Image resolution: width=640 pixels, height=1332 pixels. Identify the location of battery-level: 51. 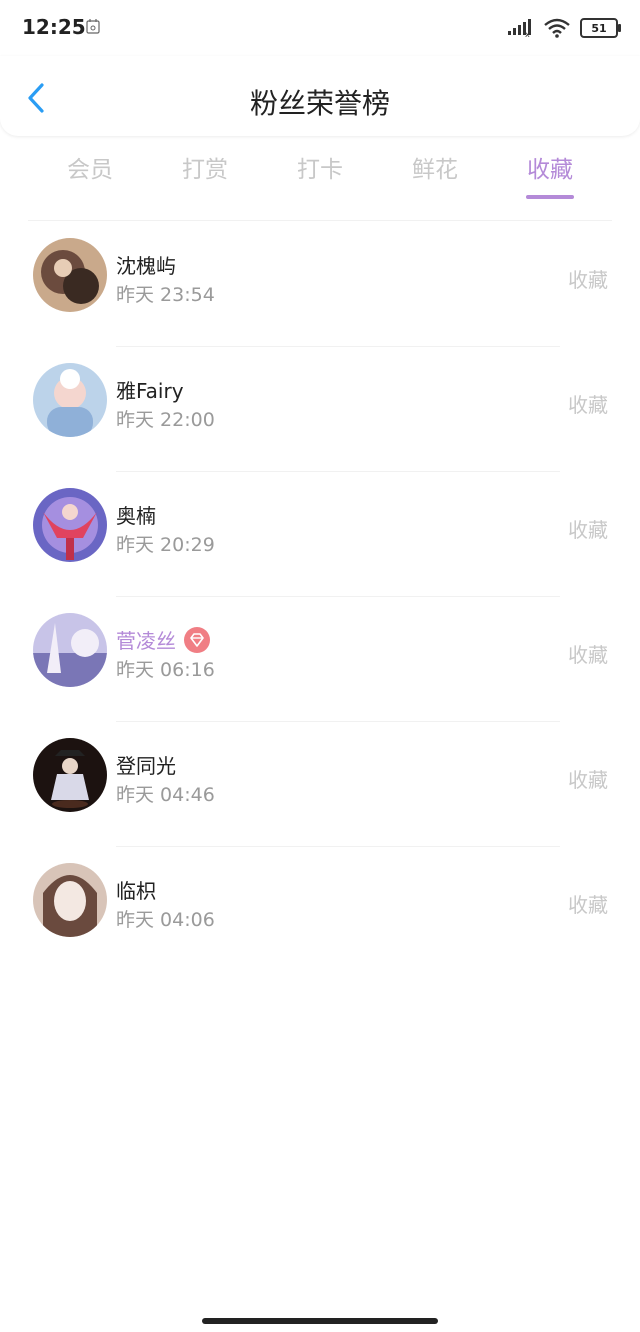
(599, 28).